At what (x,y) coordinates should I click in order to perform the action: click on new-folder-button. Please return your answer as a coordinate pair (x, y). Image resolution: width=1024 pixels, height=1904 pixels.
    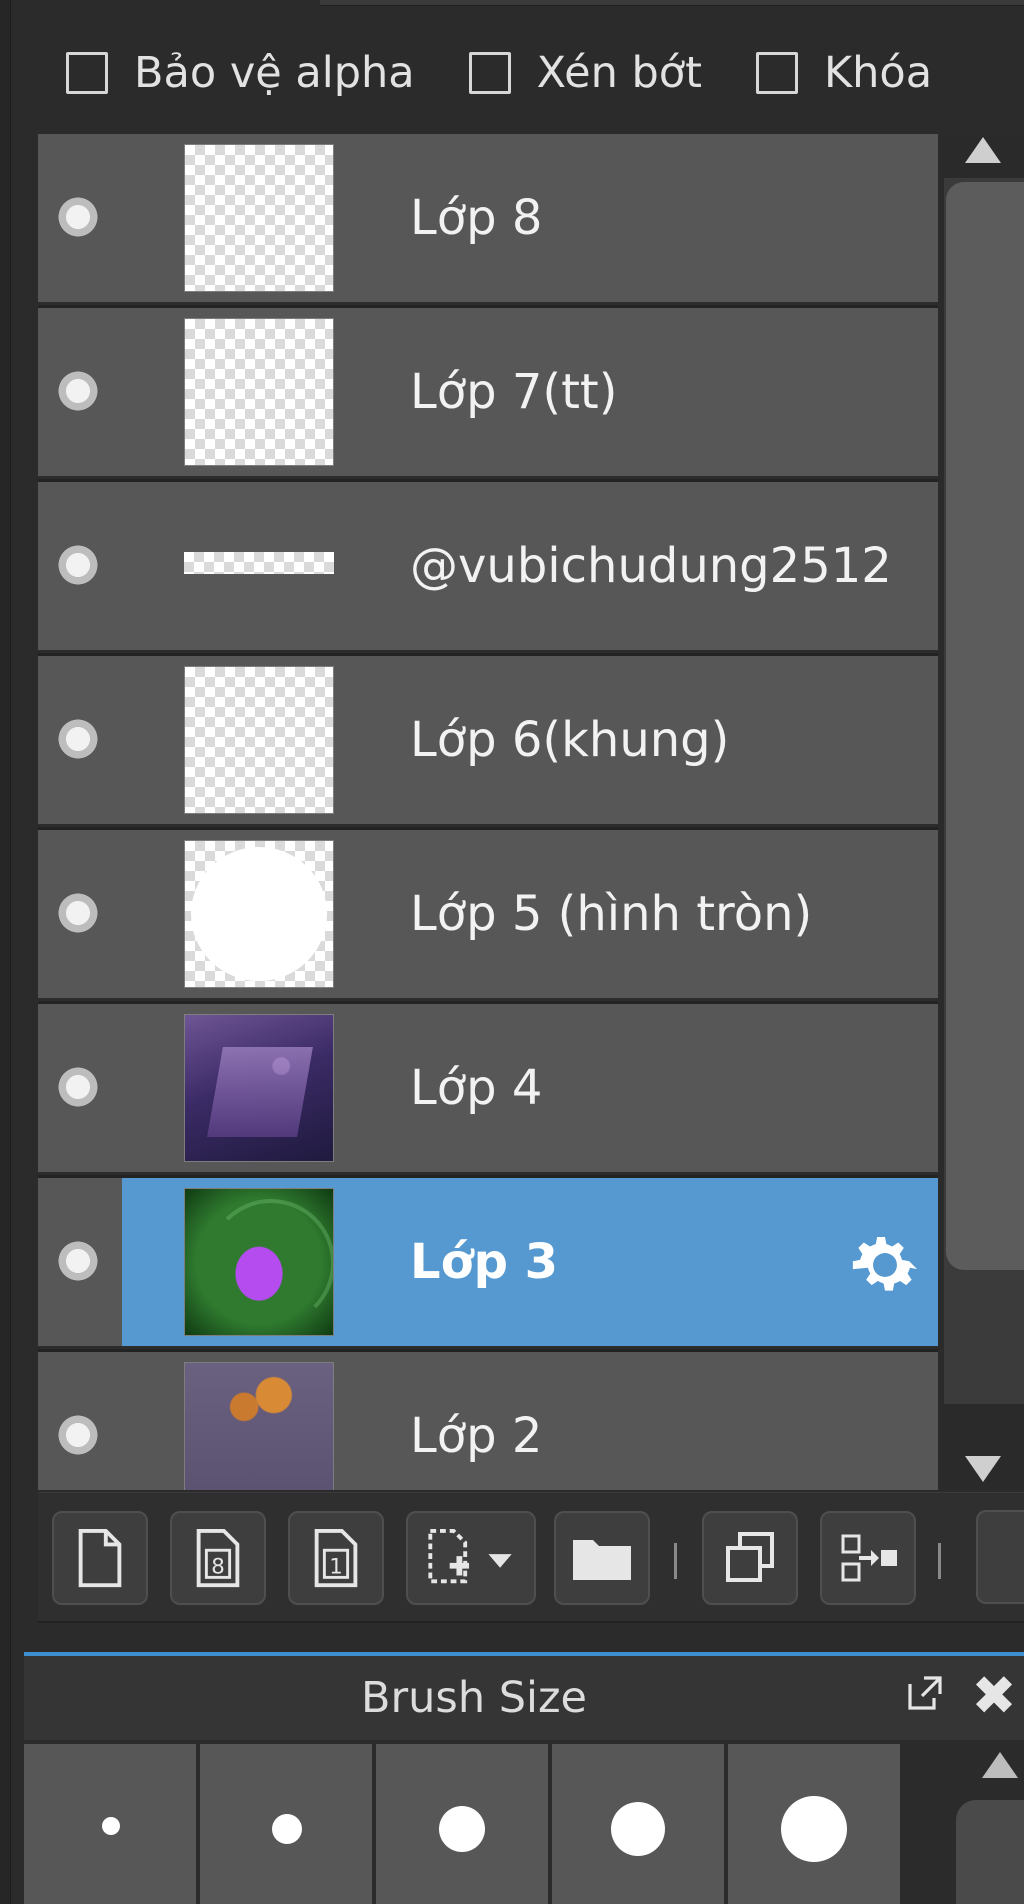
    Looking at the image, I should click on (602, 1558).